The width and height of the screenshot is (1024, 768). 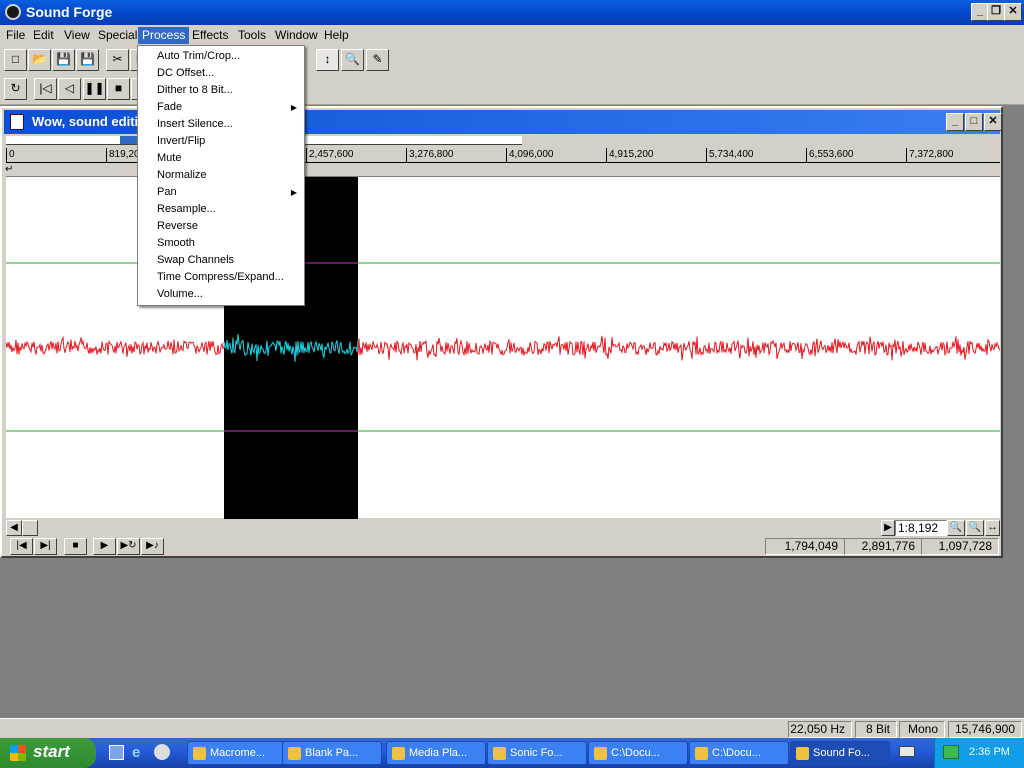 What do you see at coordinates (820, 729) in the screenshot?
I see `sample-rate: 22,050 Hz` at bounding box center [820, 729].